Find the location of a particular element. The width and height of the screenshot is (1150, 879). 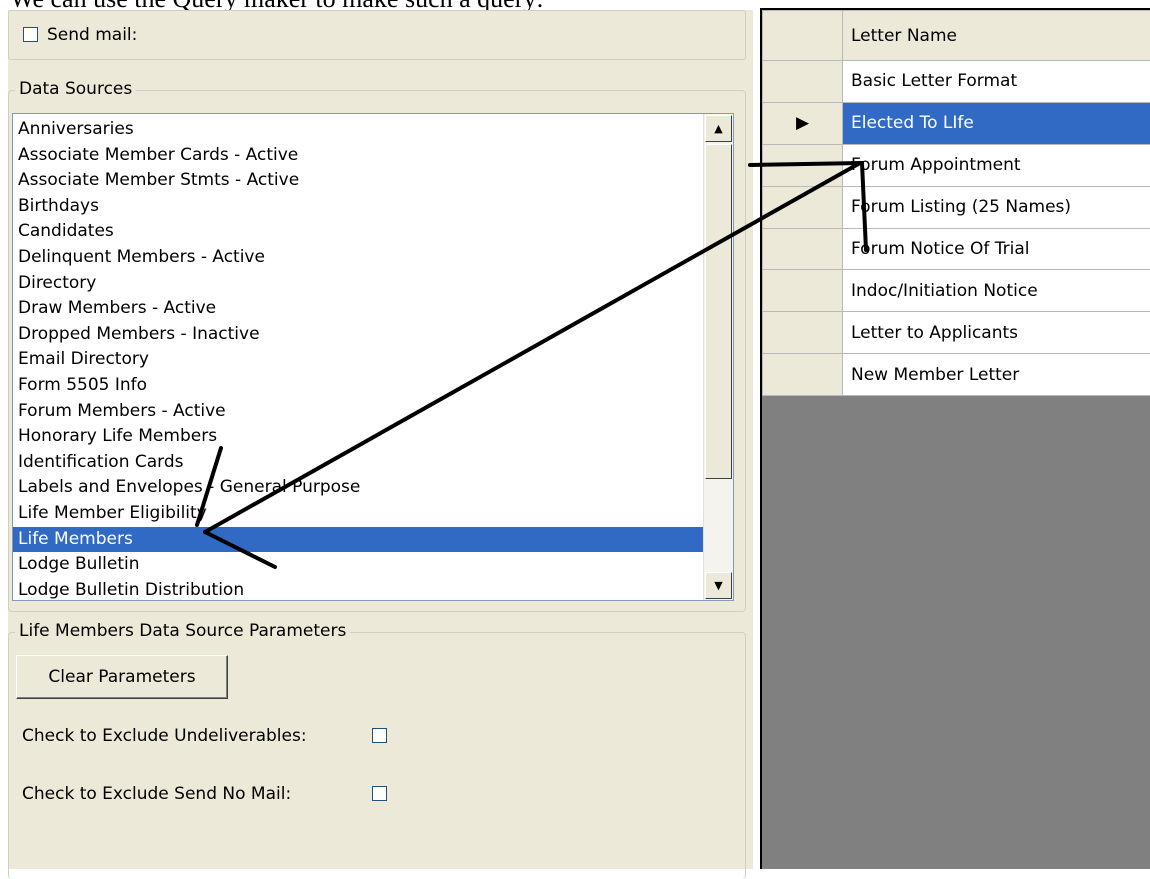

list-item: Honorary Life Members is located at coordinates (358, 437).